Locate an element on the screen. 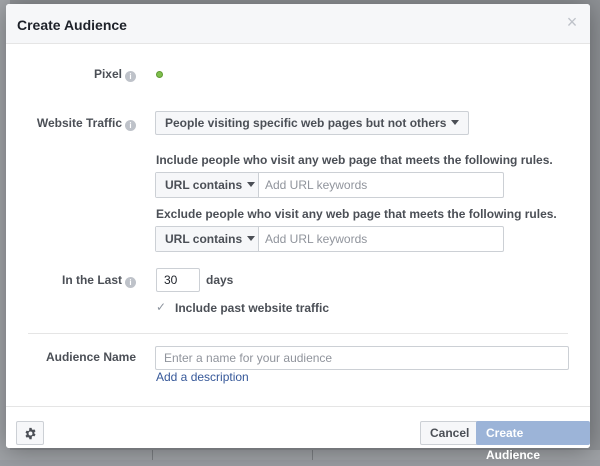  days-unit-label: days is located at coordinates (220, 280).